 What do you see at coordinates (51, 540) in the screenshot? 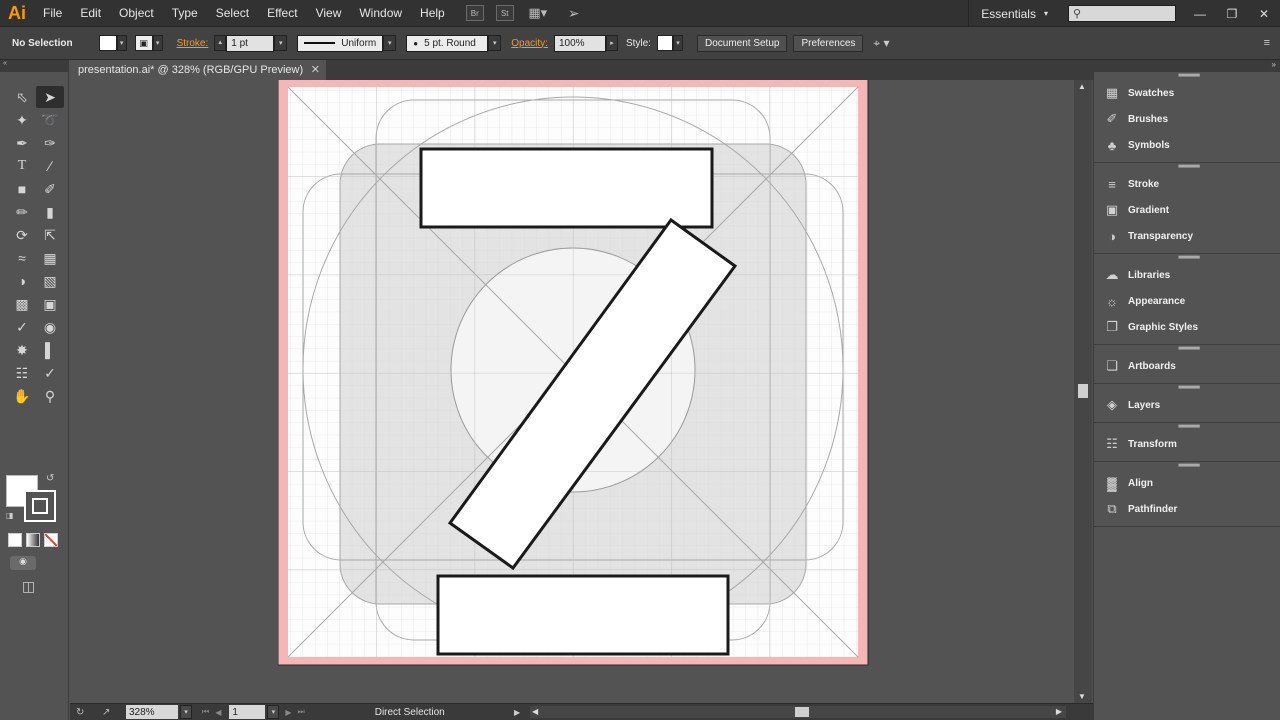
I see `none-mode-icon` at bounding box center [51, 540].